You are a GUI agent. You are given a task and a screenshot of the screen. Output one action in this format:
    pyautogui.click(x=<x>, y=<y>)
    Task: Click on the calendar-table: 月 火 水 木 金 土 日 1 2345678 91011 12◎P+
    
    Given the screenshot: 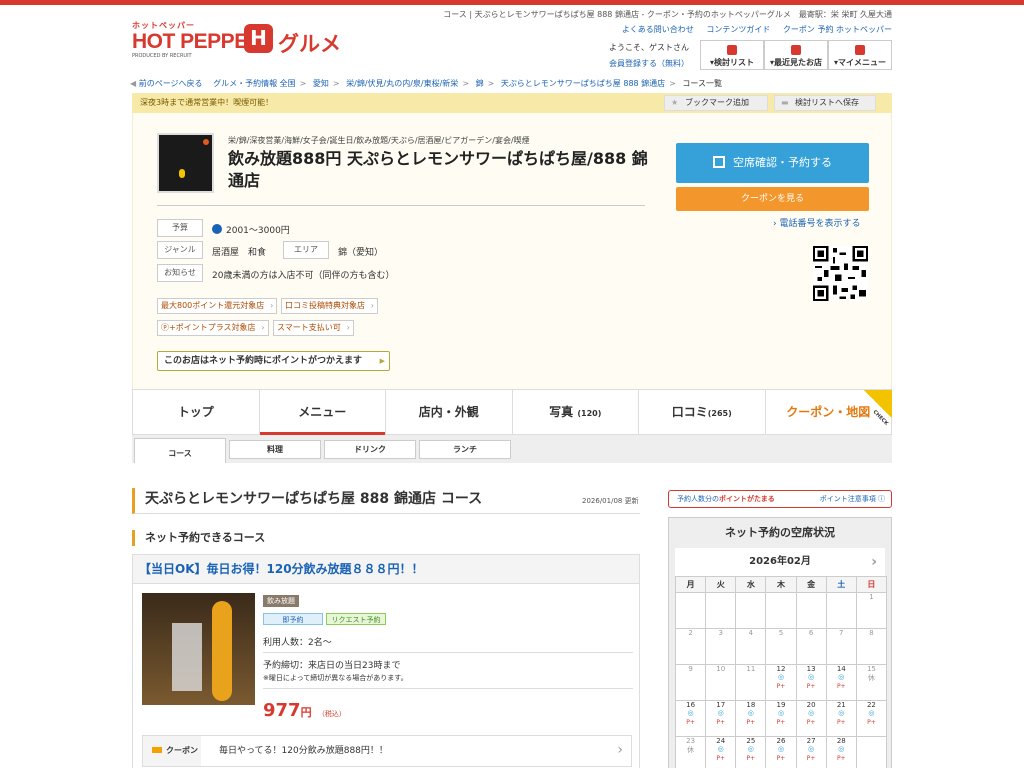 What is the action you would take?
    pyautogui.click(x=781, y=672)
    